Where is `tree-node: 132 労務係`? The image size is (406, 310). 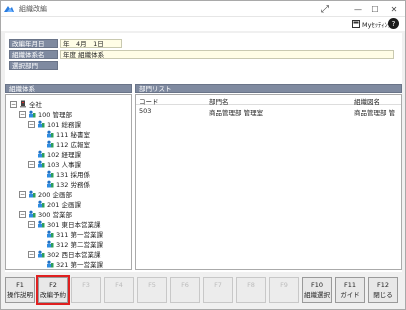 tree-node: 132 労務係 is located at coordinates (63, 184).